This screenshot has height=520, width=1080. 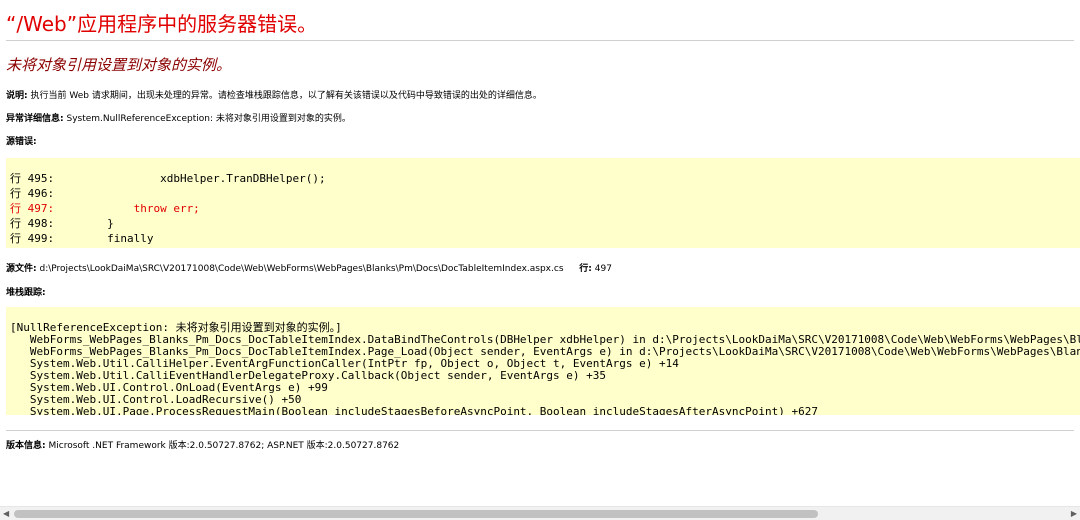 What do you see at coordinates (35, 119) in the screenshot?
I see `exception-details-label: 异常详细信息:` at bounding box center [35, 119].